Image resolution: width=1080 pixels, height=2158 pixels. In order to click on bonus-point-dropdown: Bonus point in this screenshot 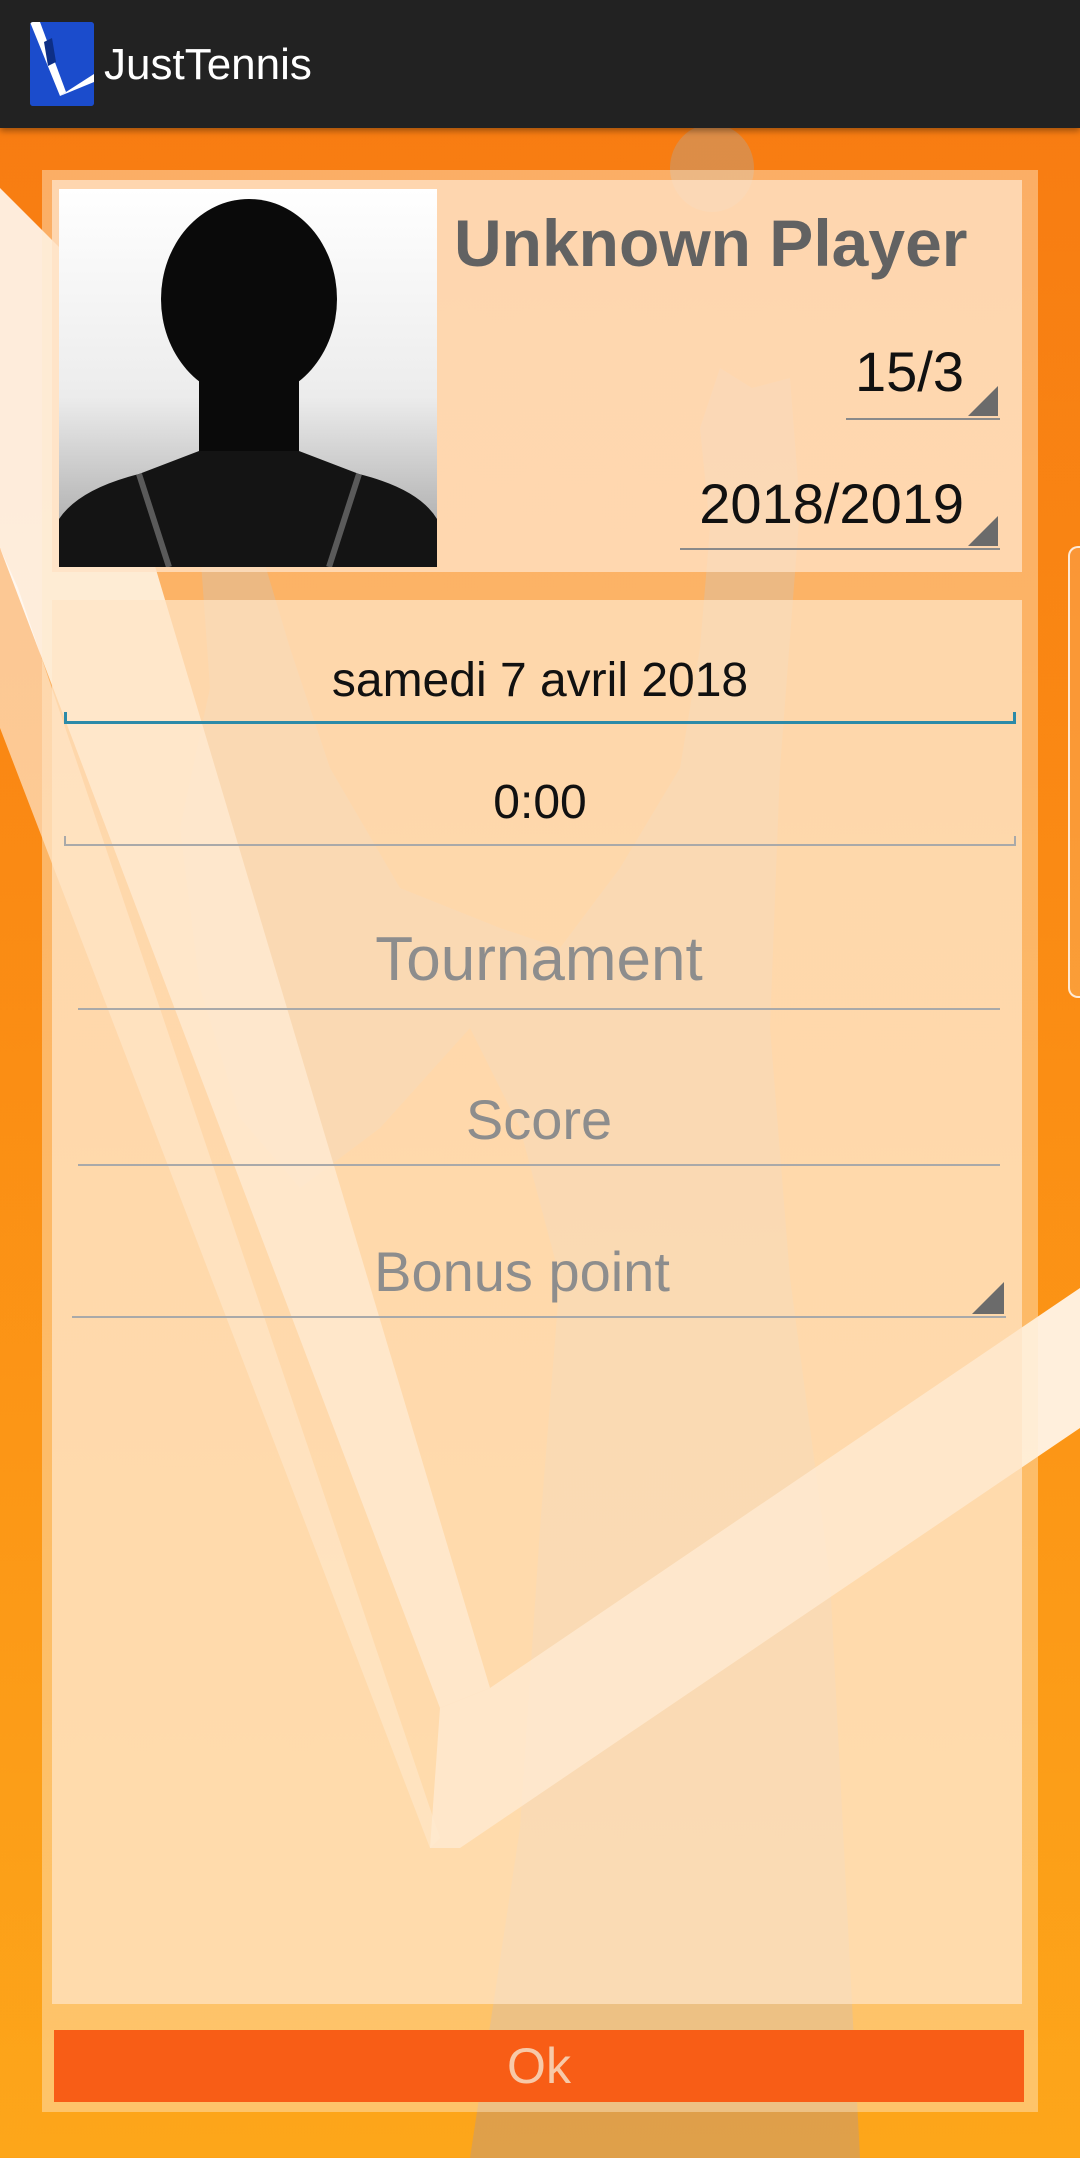, I will do `click(539, 1276)`.